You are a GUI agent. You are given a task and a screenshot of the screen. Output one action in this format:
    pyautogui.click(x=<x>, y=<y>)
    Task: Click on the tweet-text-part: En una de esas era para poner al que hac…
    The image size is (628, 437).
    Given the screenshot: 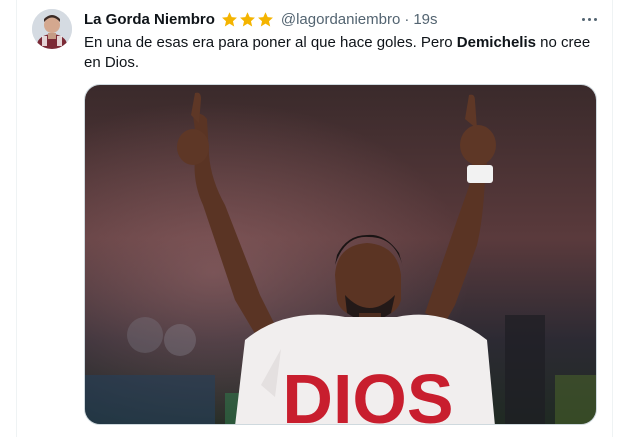 What is the action you would take?
    pyautogui.click(x=270, y=42)
    